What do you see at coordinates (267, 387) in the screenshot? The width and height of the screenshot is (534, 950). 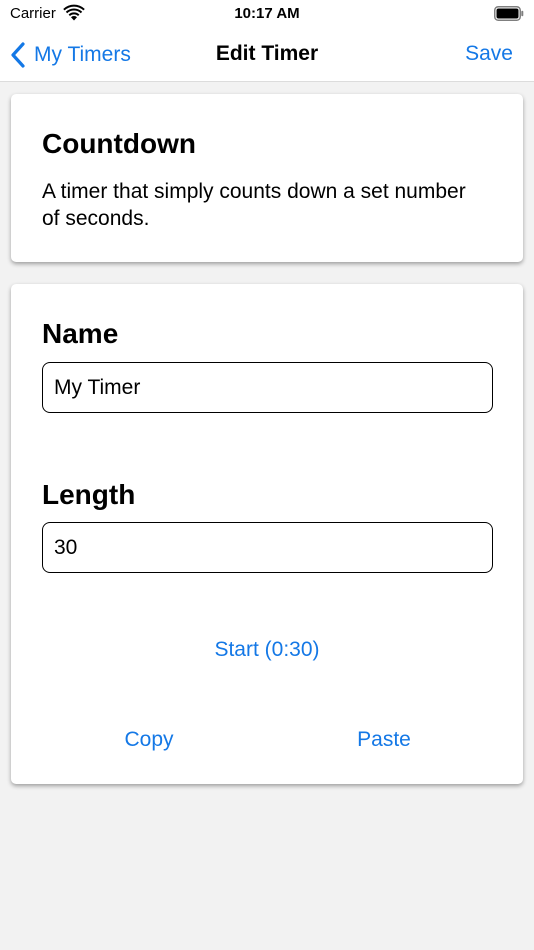 I see `name-input` at bounding box center [267, 387].